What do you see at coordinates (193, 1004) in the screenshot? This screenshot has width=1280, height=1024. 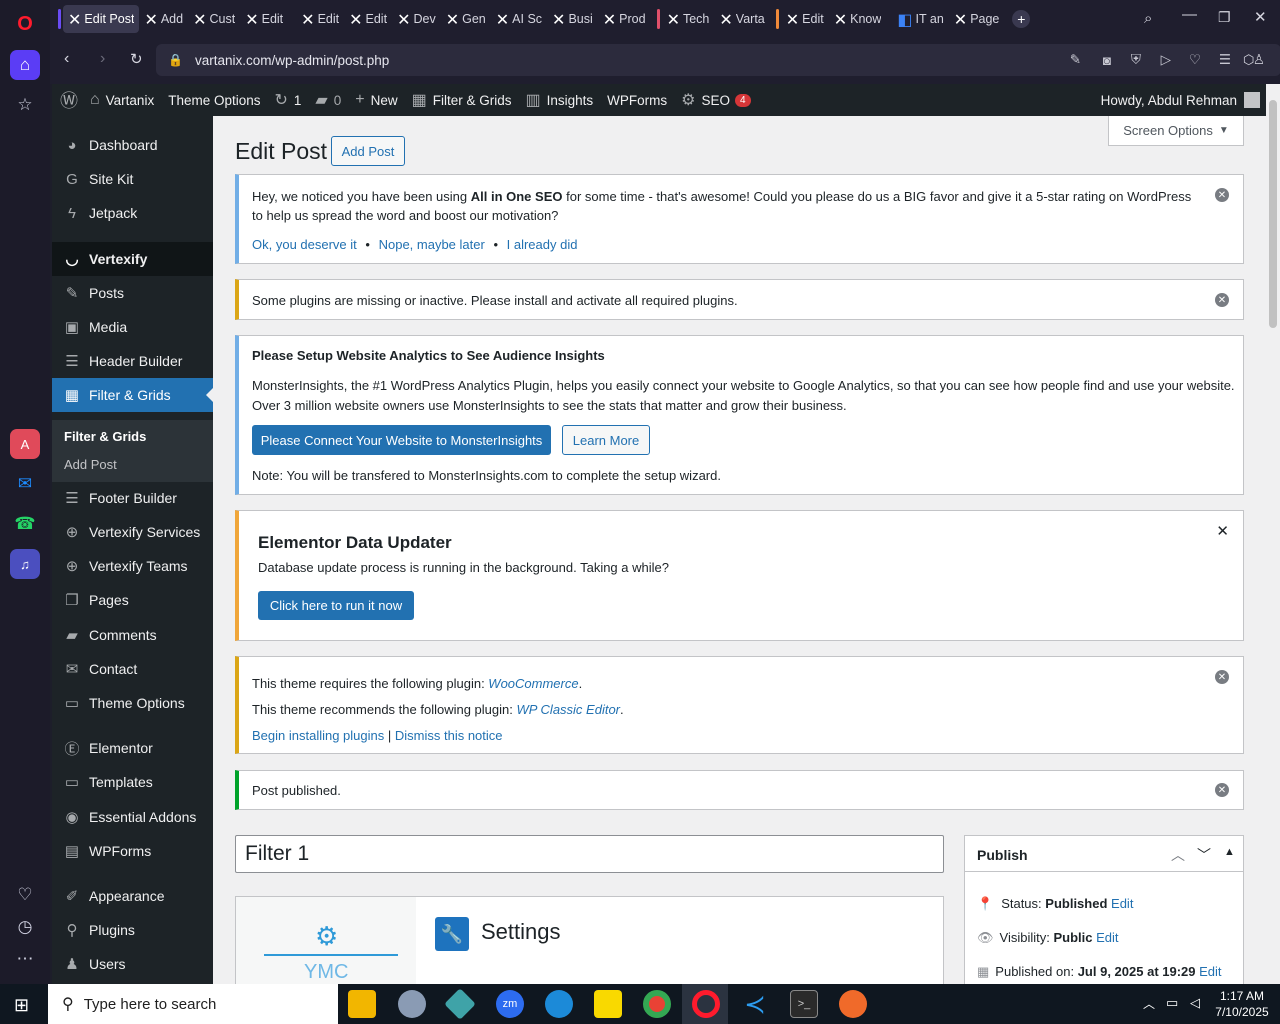 I see `taskbar-search-box: ⚲ Type here to search` at bounding box center [193, 1004].